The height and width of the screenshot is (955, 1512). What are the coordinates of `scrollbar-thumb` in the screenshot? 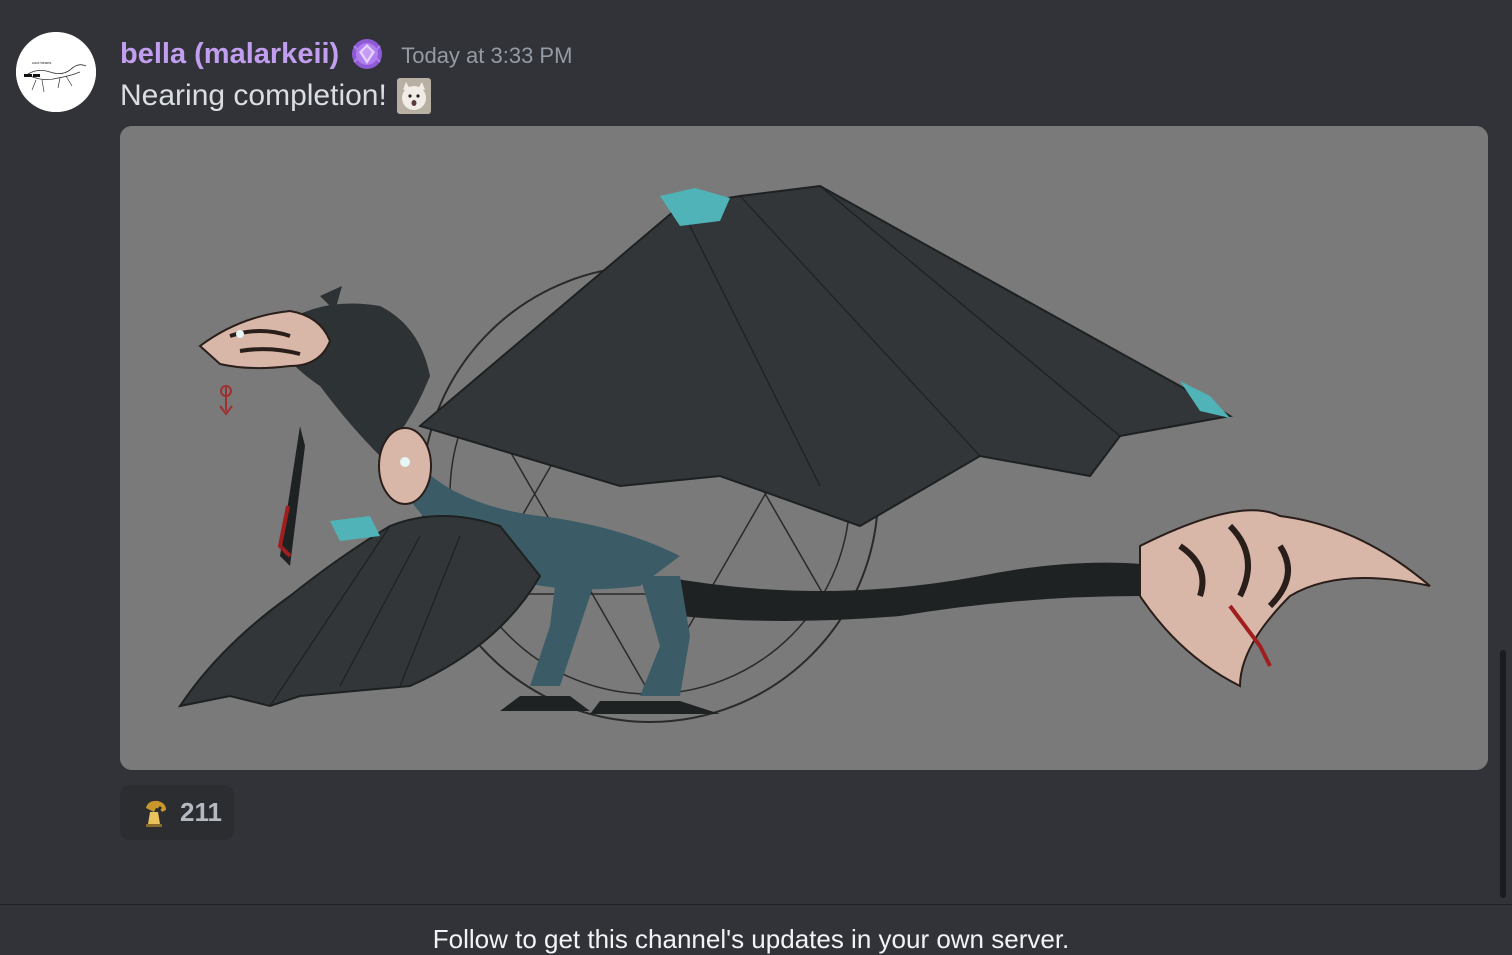 It's located at (1503, 774).